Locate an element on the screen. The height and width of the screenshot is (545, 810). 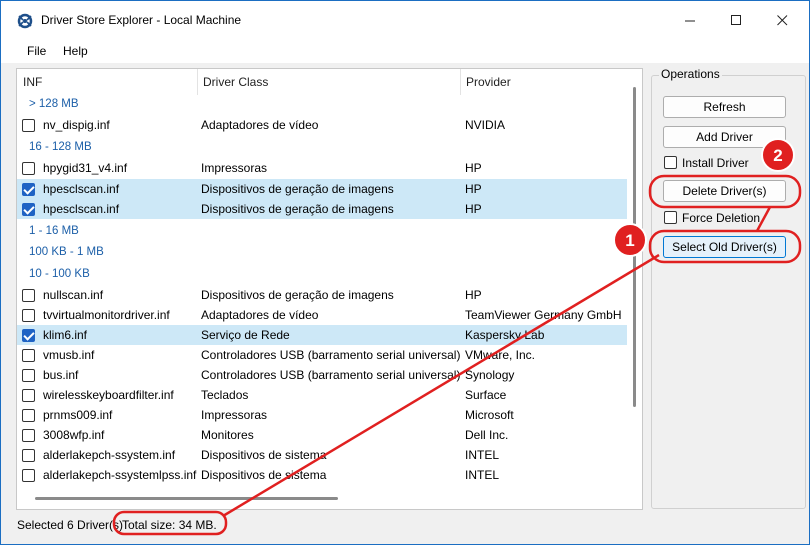
column-header-inf: INF is located at coordinates (29, 82).